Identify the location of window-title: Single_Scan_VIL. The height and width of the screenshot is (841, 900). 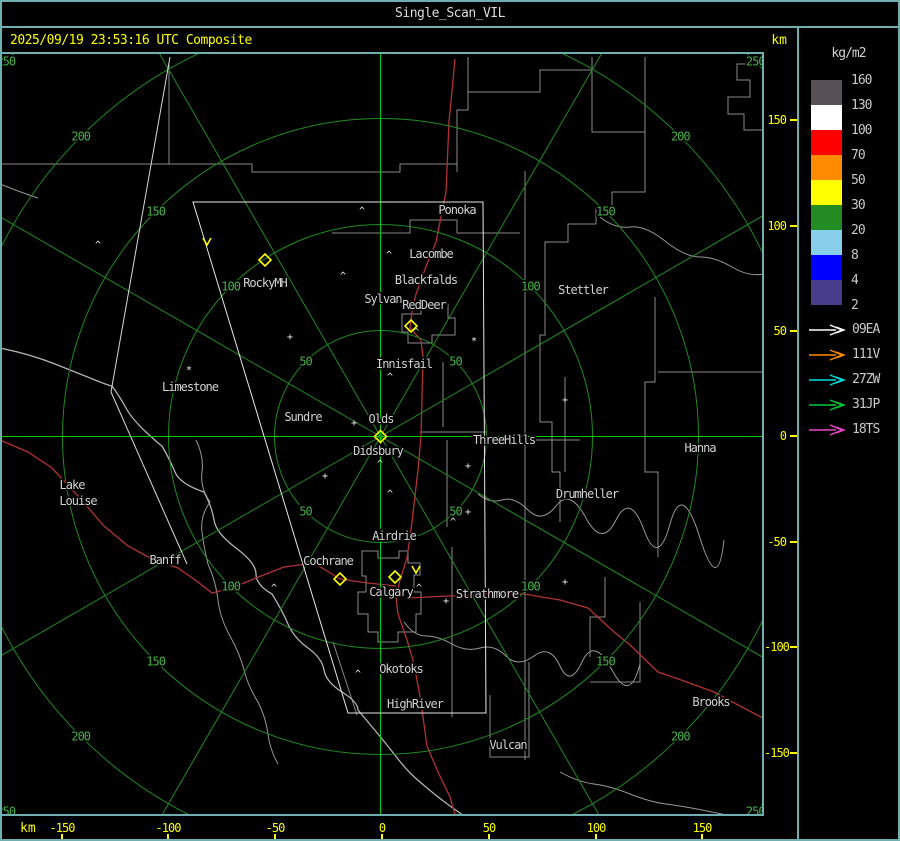
(450, 13).